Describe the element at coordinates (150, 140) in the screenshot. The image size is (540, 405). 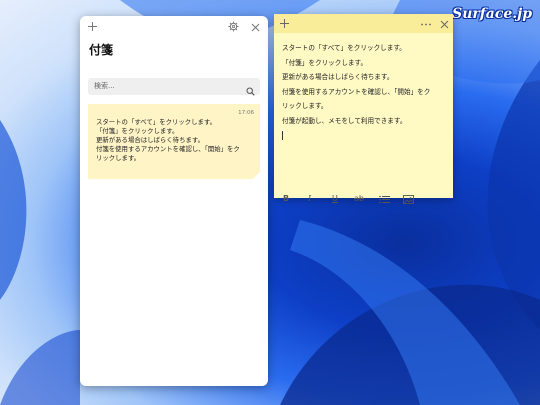
I see `note-preview-line: 更新がある場合はしばらく待ちます。` at that location.